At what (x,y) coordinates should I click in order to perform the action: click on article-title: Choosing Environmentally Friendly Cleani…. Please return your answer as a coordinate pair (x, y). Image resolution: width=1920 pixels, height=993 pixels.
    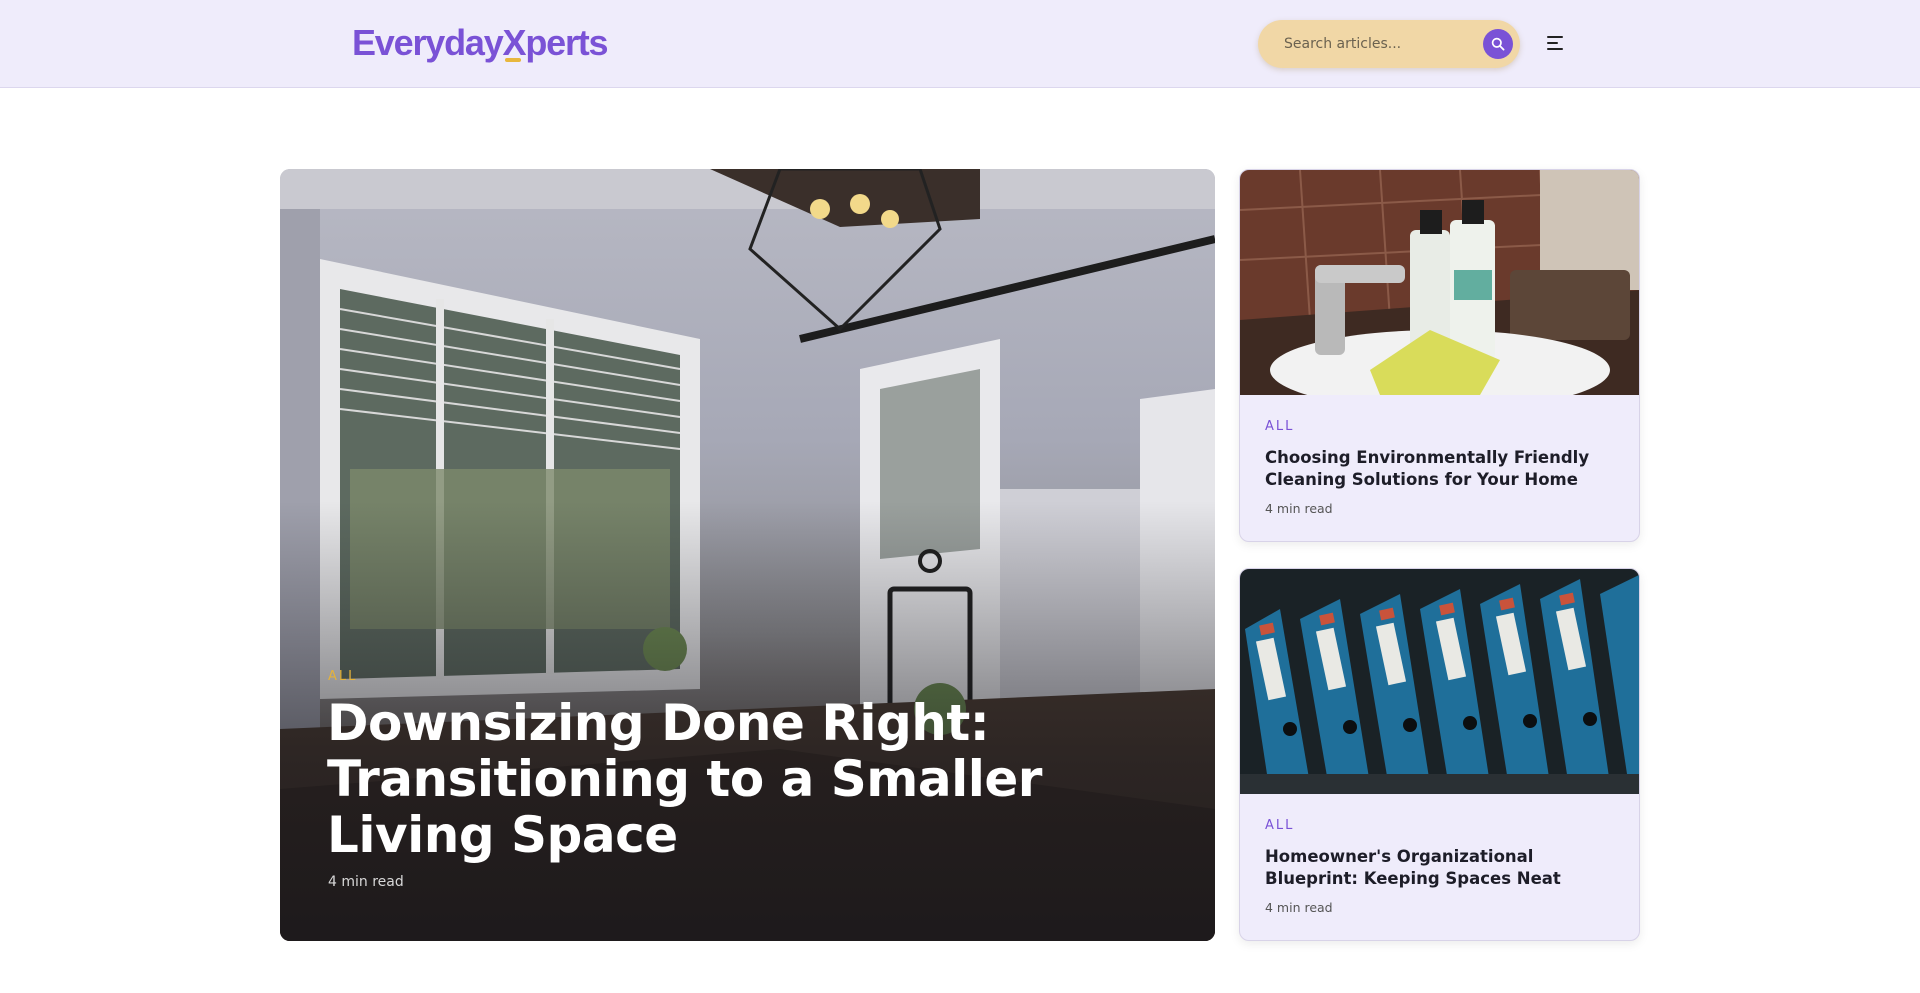
    Looking at the image, I should click on (1445, 469).